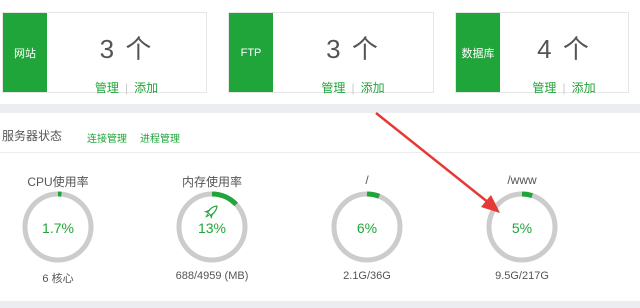  What do you see at coordinates (126, 49) in the screenshot?
I see `site-count: 3 个` at bounding box center [126, 49].